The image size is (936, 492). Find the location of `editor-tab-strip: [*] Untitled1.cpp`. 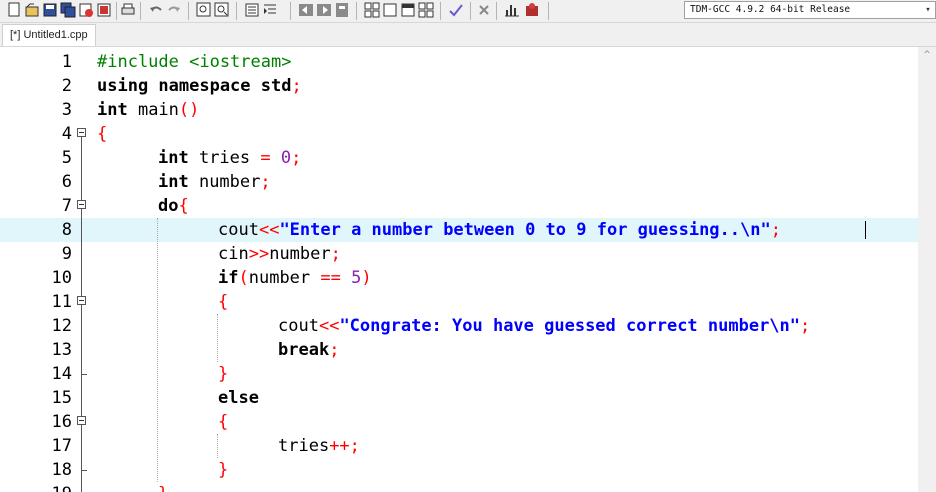

editor-tab-strip: [*] Untitled1.cpp is located at coordinates (468, 35).